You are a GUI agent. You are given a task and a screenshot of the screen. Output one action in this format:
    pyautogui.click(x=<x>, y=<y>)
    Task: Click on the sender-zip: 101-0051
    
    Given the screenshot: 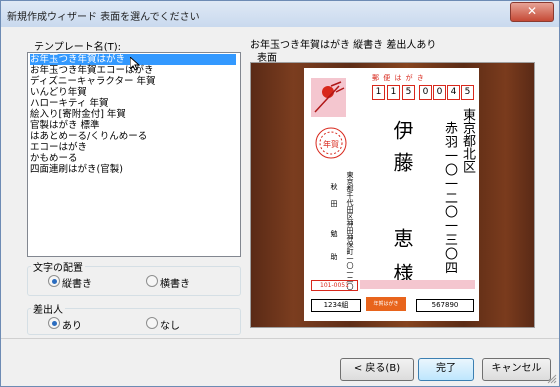 What is the action you would take?
    pyautogui.click(x=334, y=285)
    